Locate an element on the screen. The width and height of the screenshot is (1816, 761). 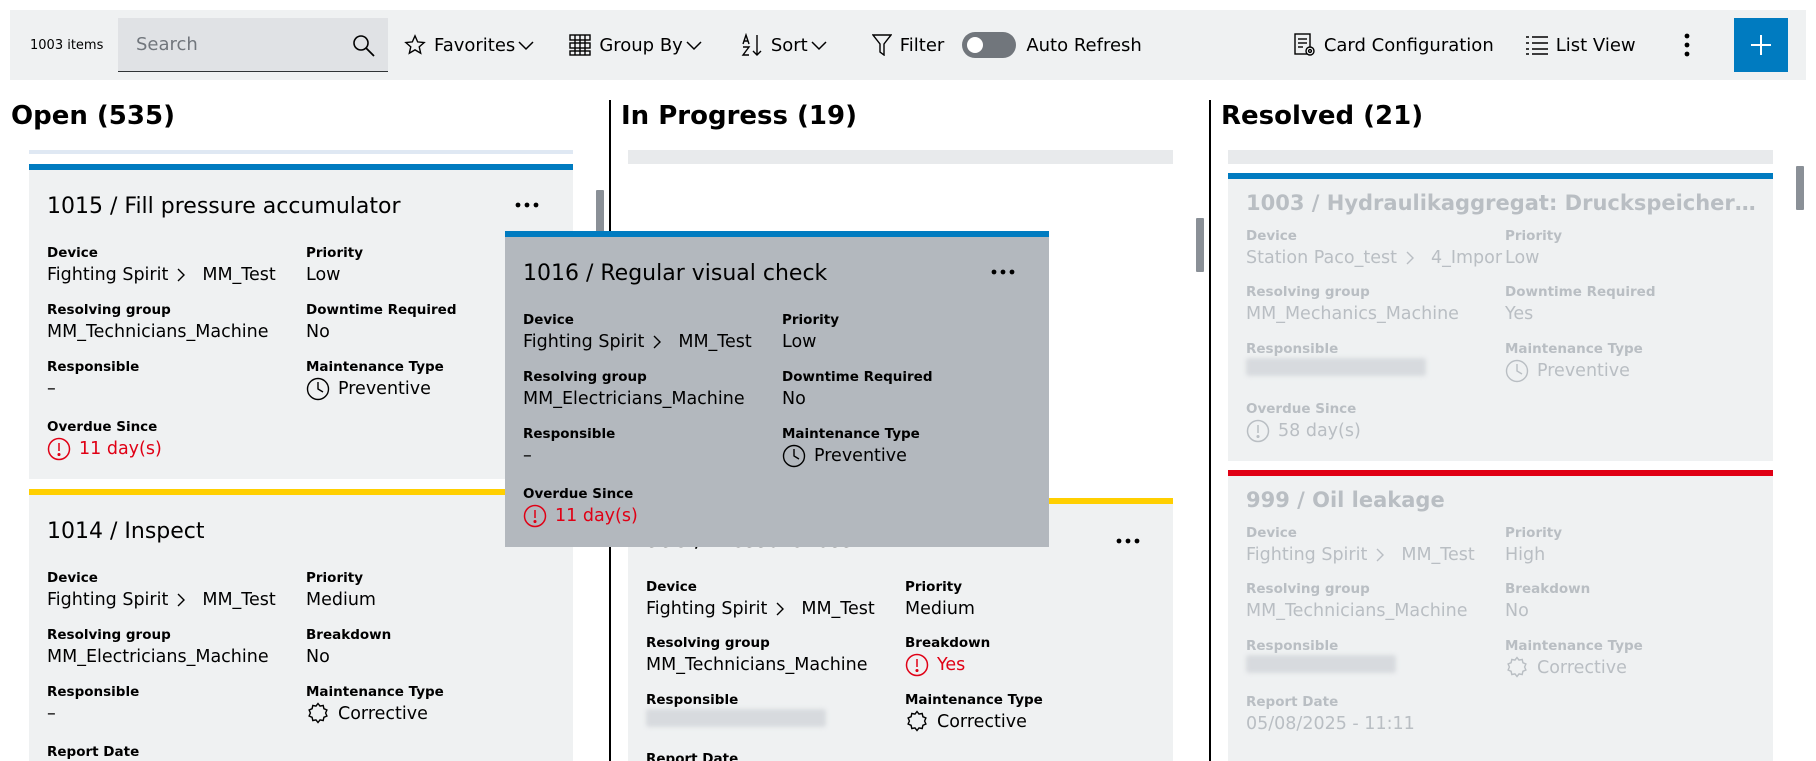
redacted-name is located at coordinates (736, 718).